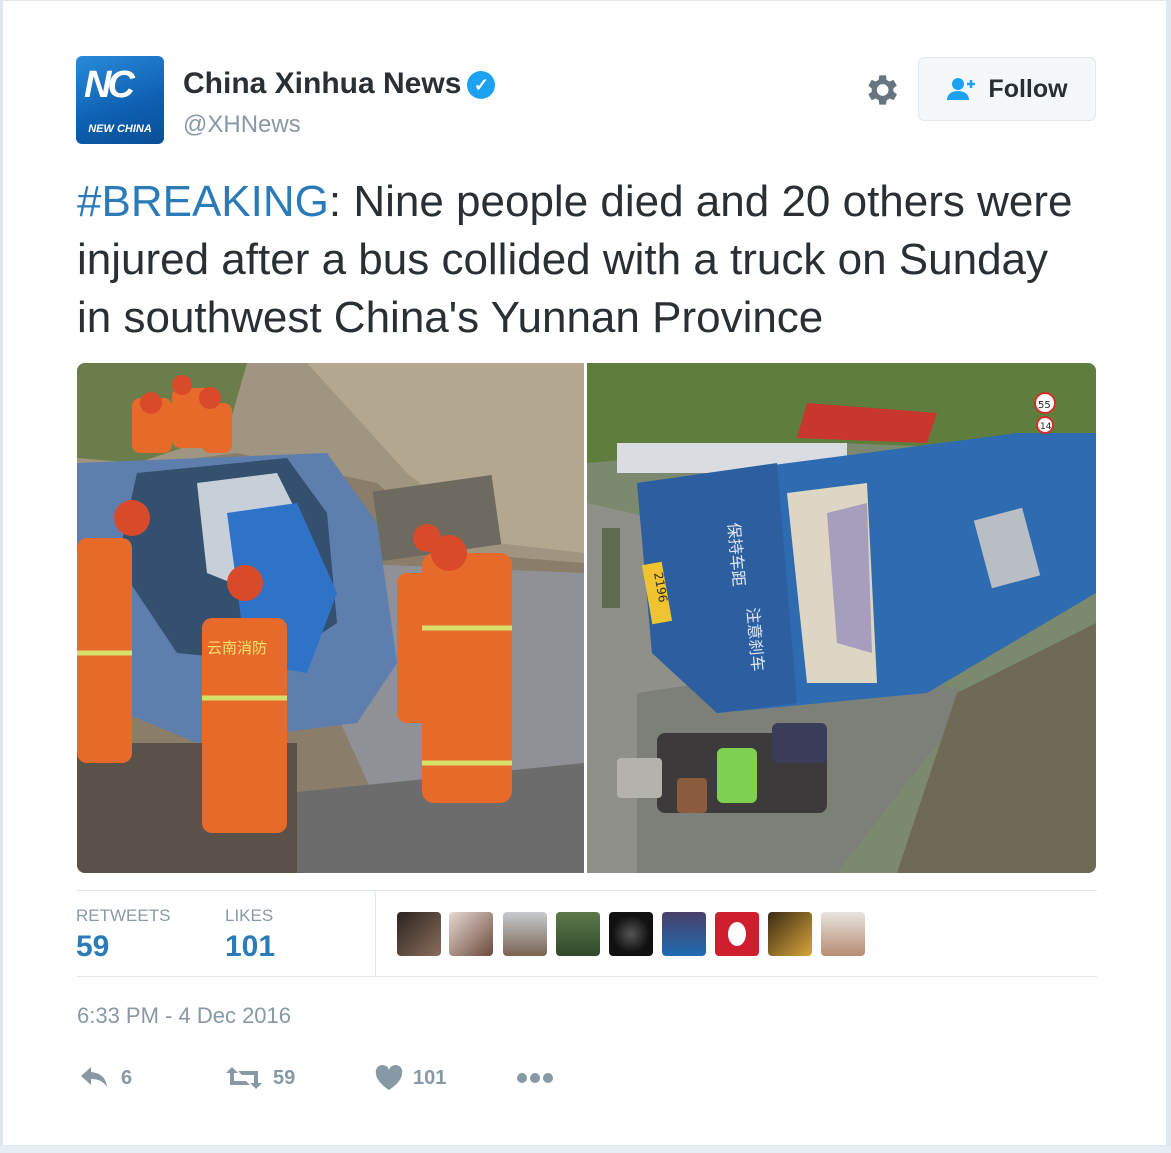  I want to click on account-avatar: NC NEW CHINA, so click(120, 100).